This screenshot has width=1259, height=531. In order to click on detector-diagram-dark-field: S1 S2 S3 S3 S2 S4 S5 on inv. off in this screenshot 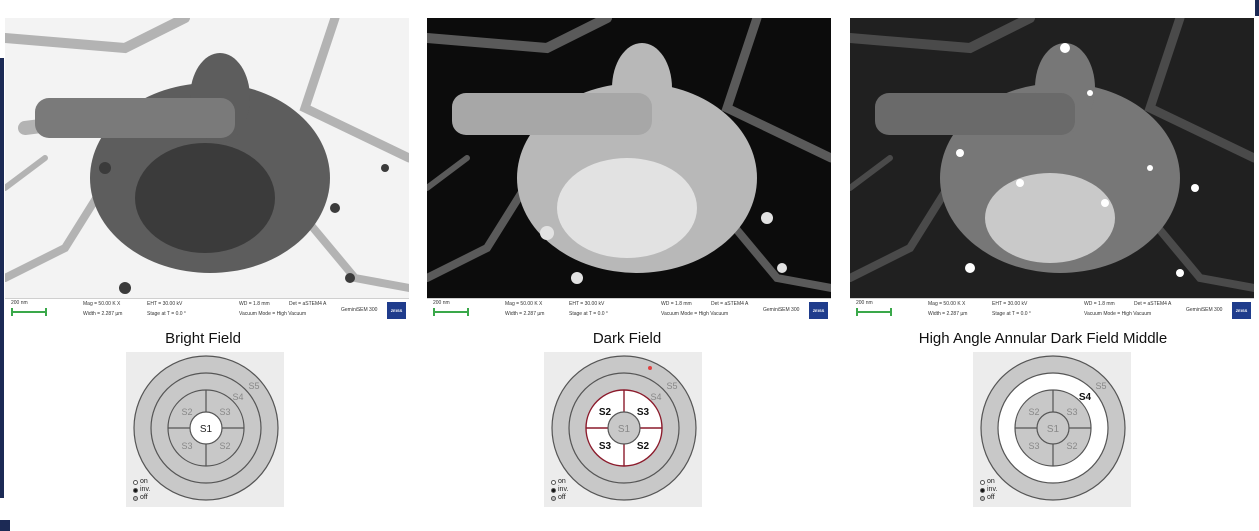, I will do `click(623, 429)`.